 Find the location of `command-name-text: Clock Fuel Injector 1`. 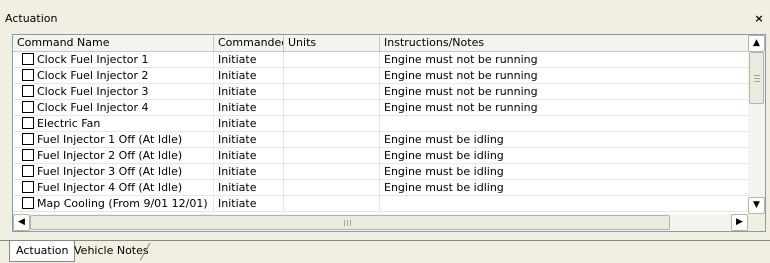

command-name-text: Clock Fuel Injector 1 is located at coordinates (93, 59).